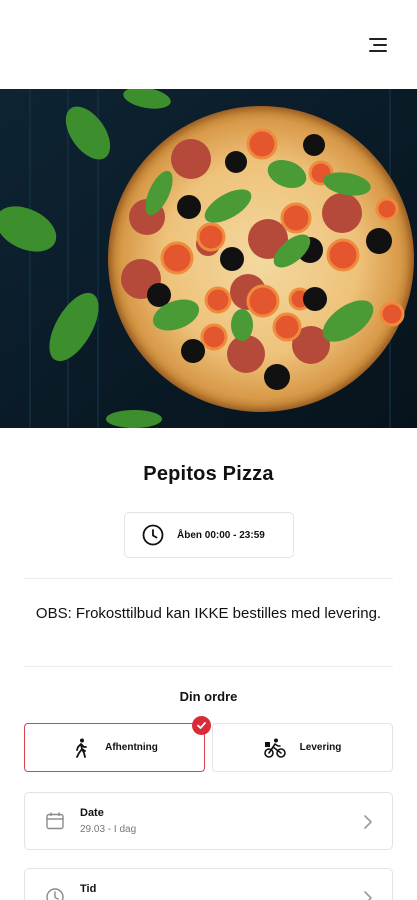  I want to click on checkmark-icon, so click(201, 725).